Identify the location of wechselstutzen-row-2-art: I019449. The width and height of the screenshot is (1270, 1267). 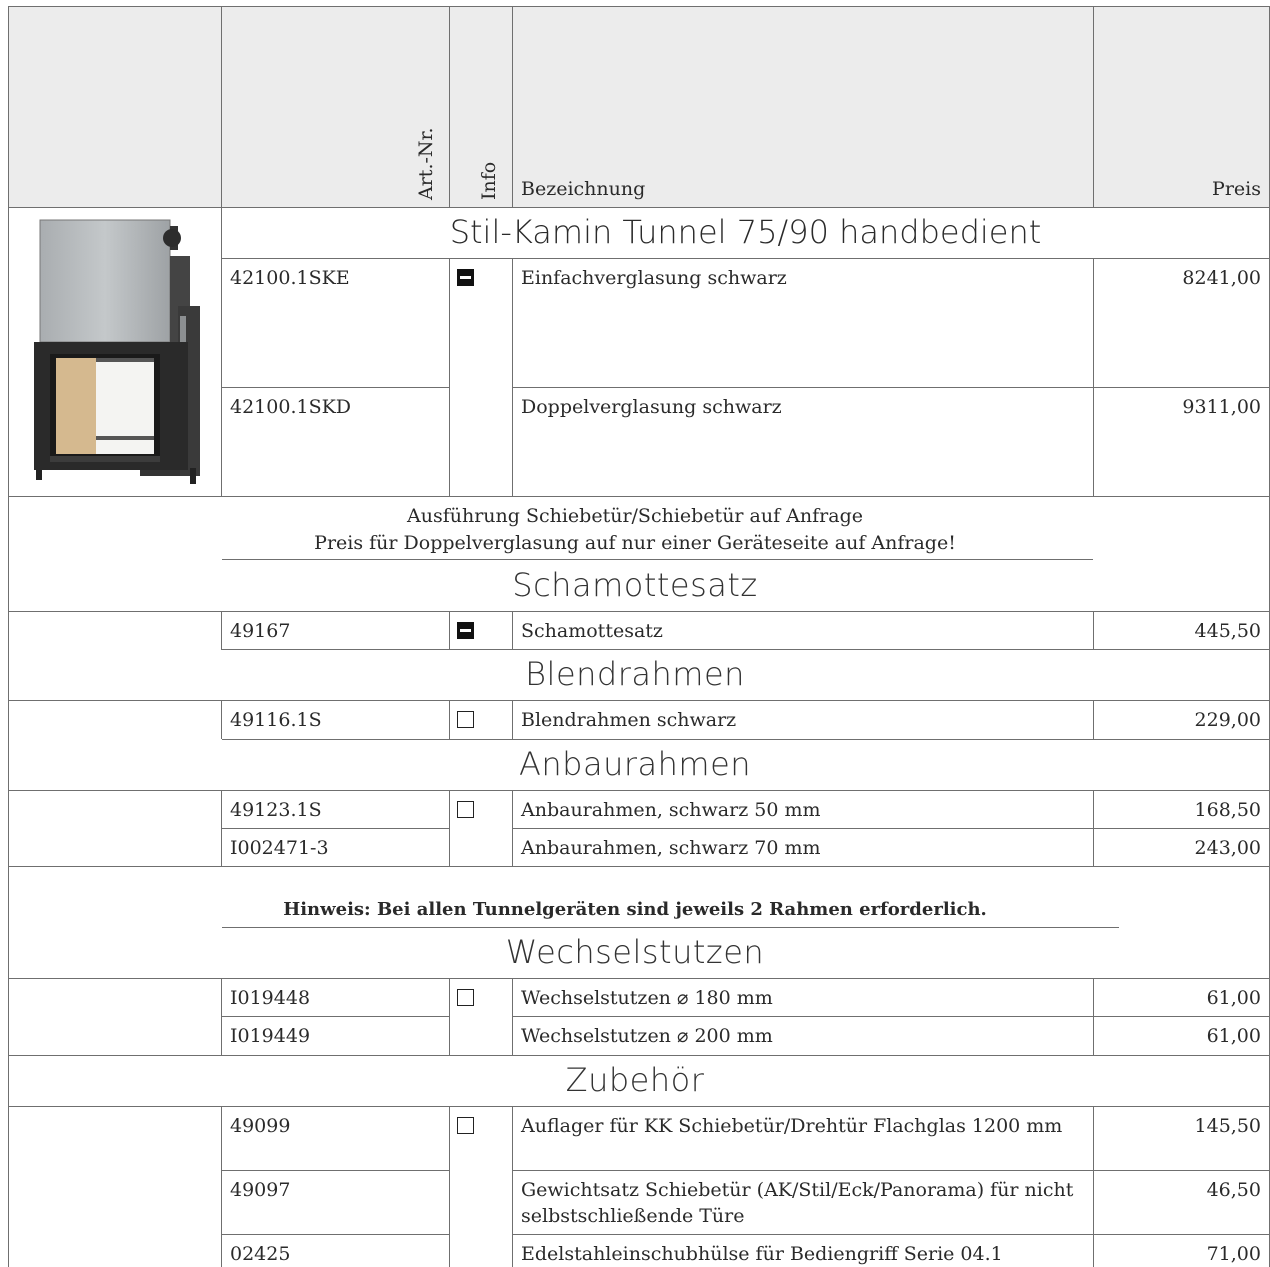
(270, 1036).